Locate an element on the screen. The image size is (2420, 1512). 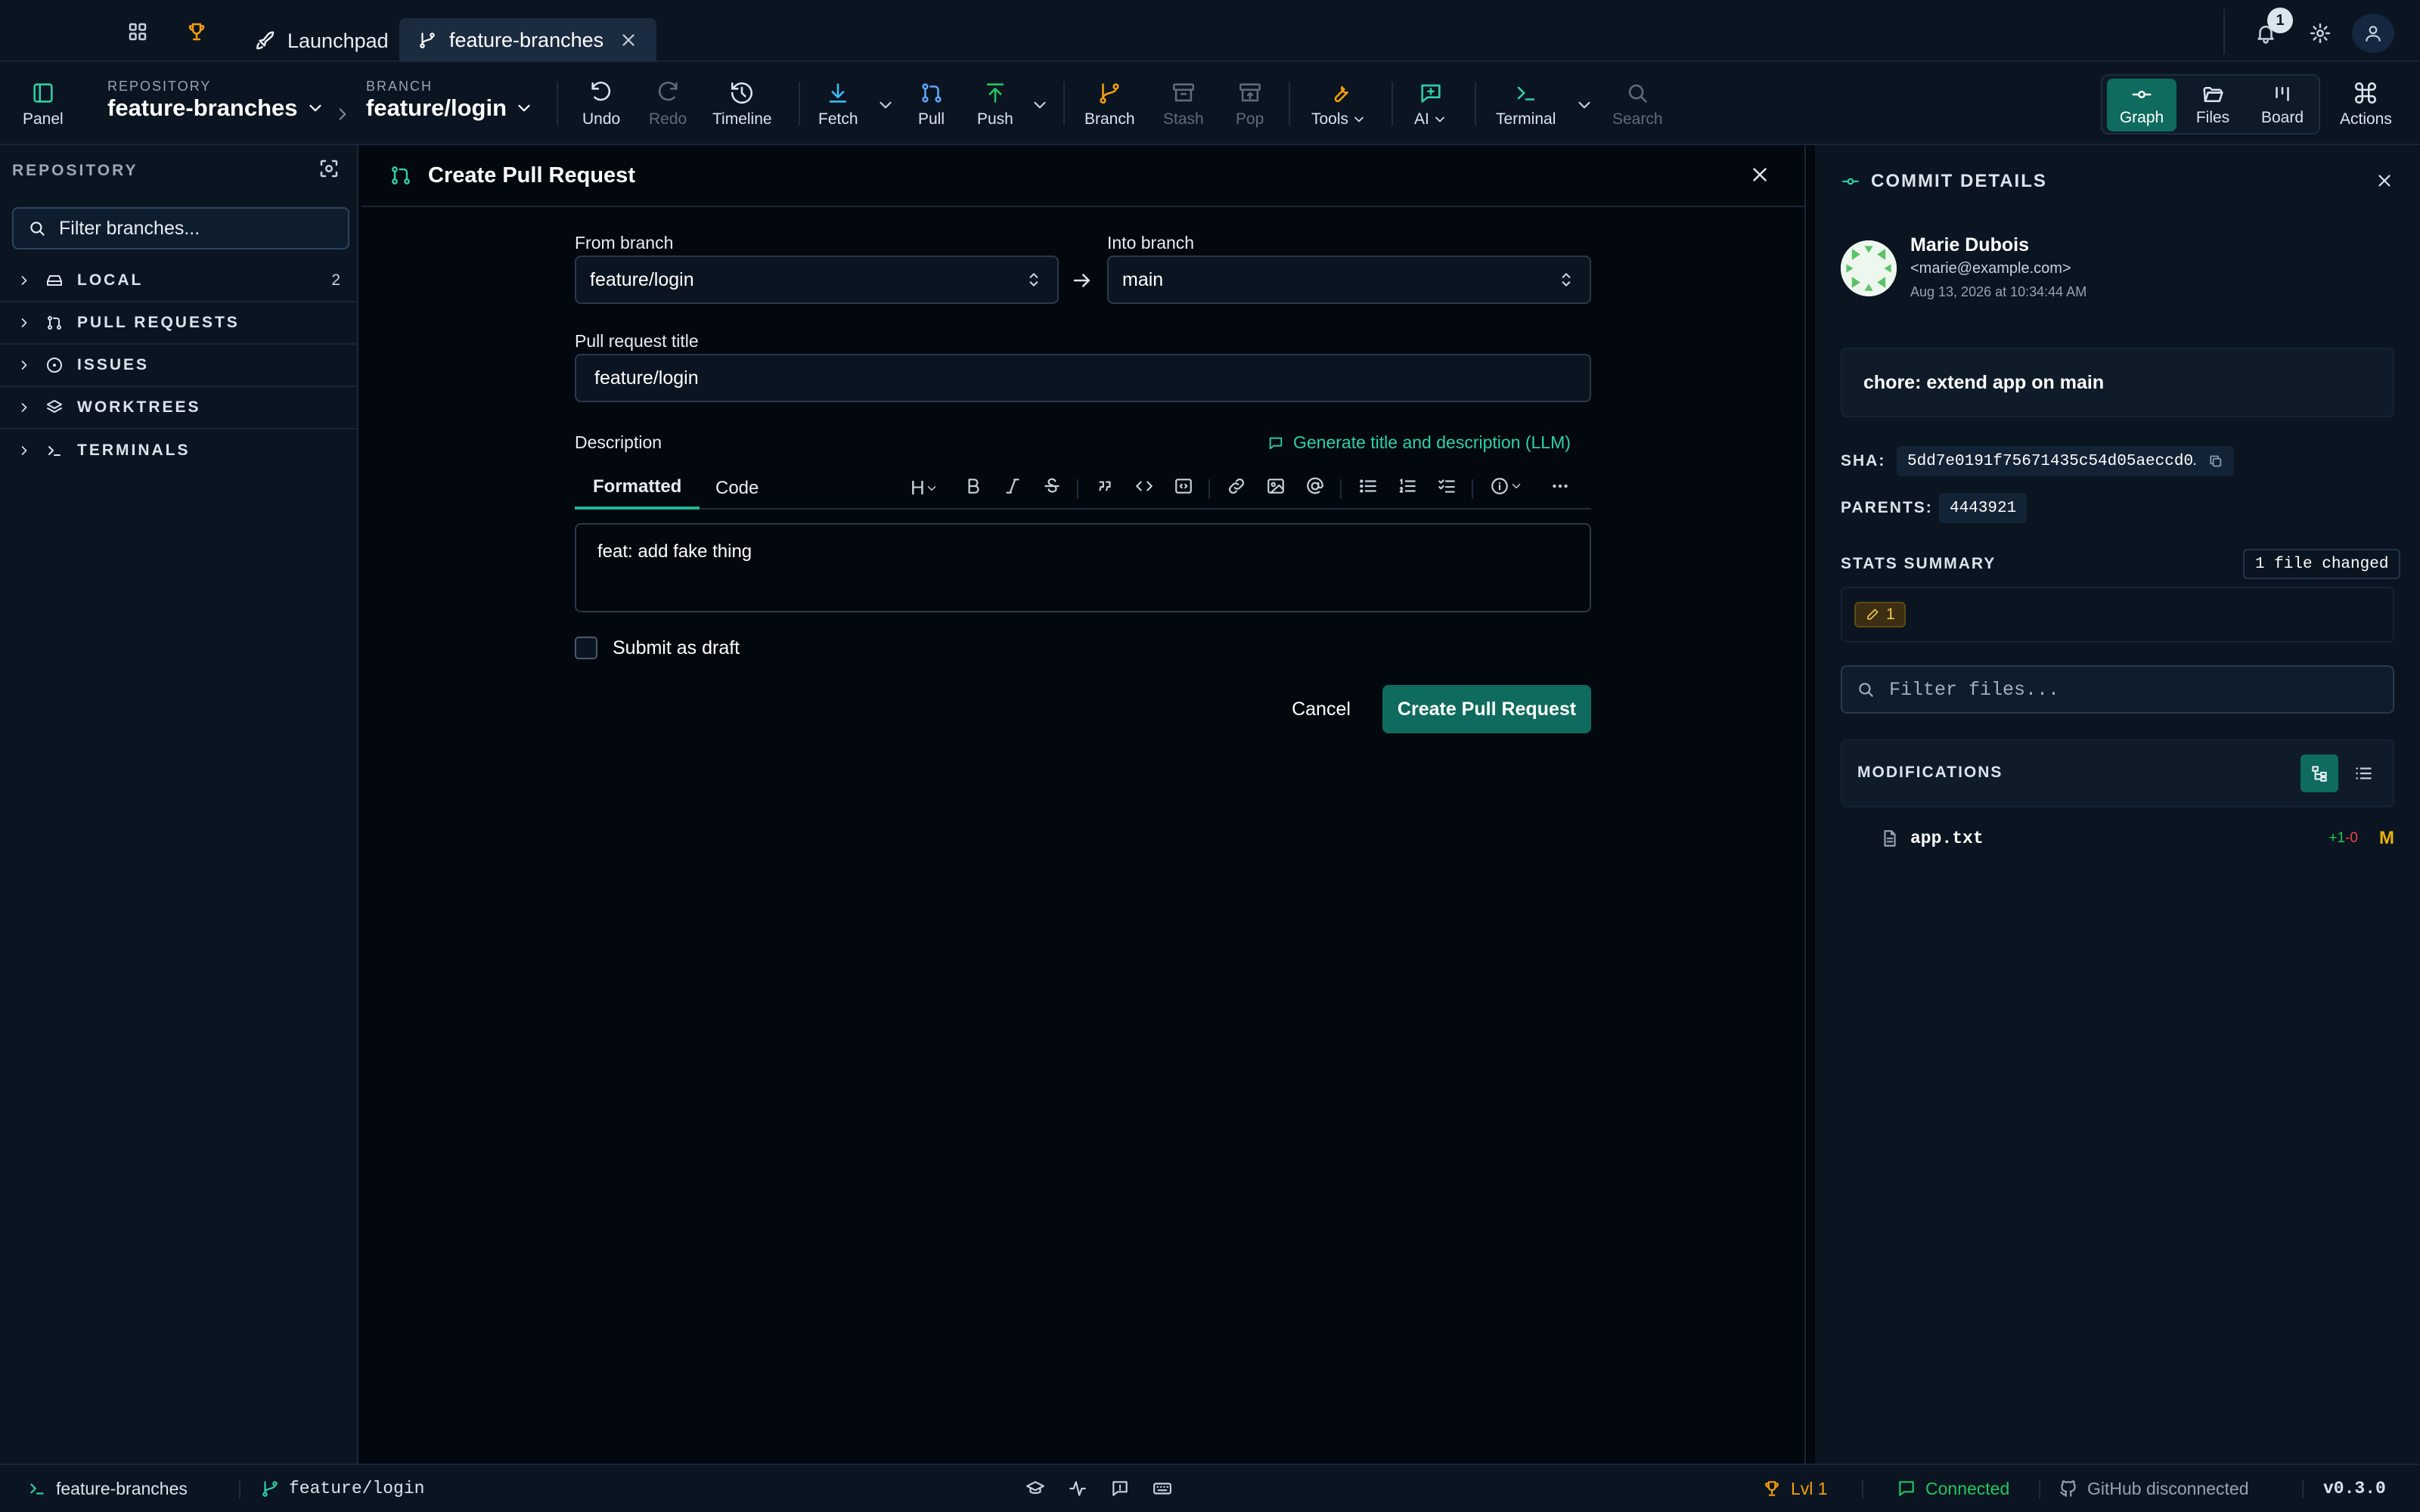
sha-label: SHA: is located at coordinates (1864, 460).